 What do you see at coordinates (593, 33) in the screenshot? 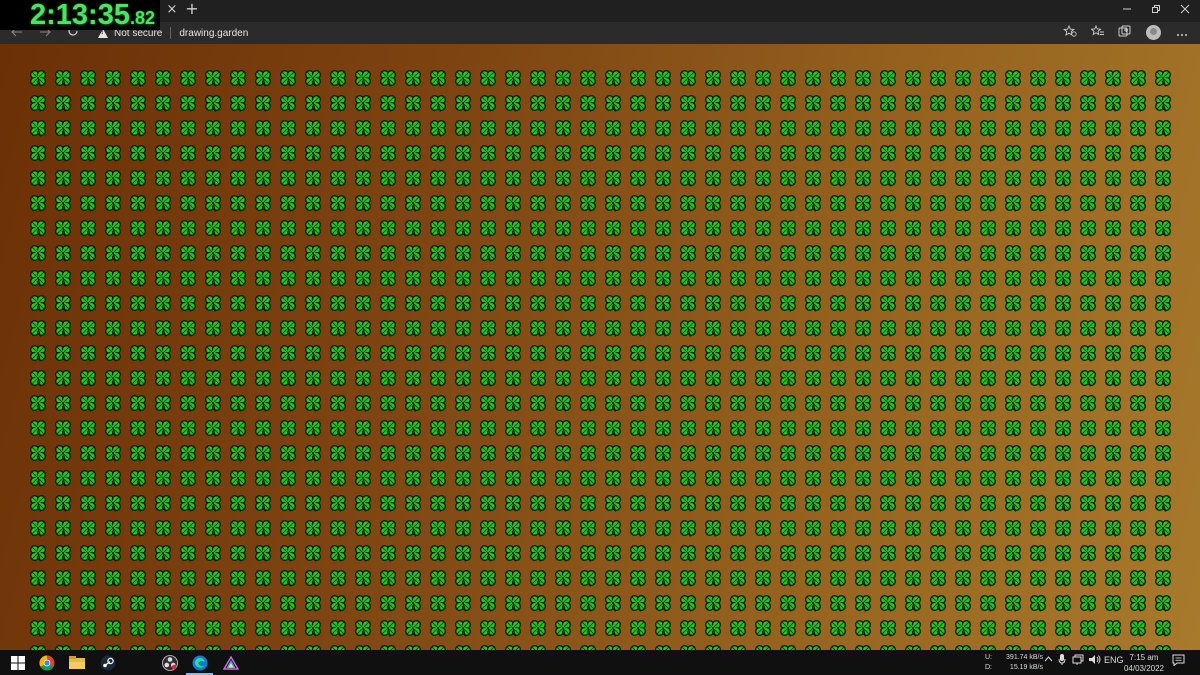
I see `address-bar: Not secure drawing.garden` at bounding box center [593, 33].